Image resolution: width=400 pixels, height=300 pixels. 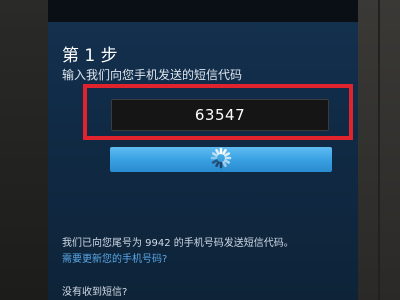 I want to click on background-seam, so click(x=379, y=150).